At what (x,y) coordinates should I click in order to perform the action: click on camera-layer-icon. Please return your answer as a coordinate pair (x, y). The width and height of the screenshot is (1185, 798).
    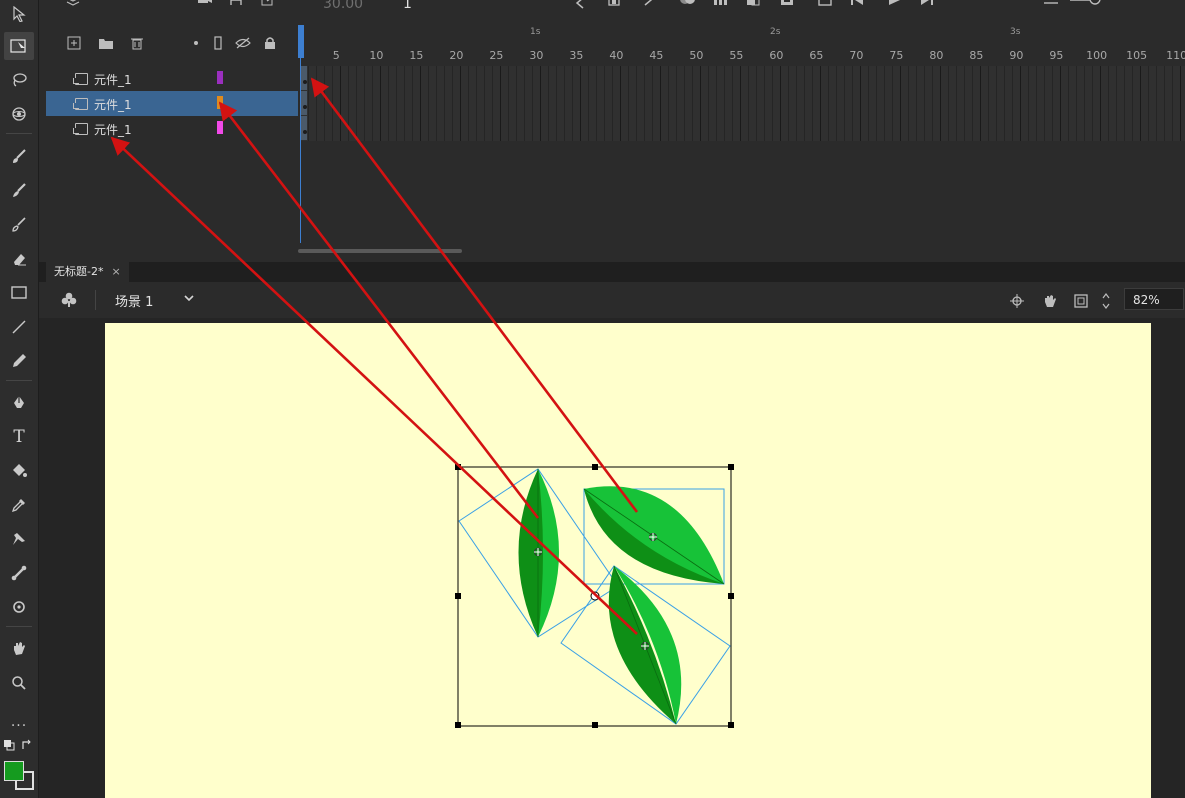
    Looking at the image, I should click on (205, 5).